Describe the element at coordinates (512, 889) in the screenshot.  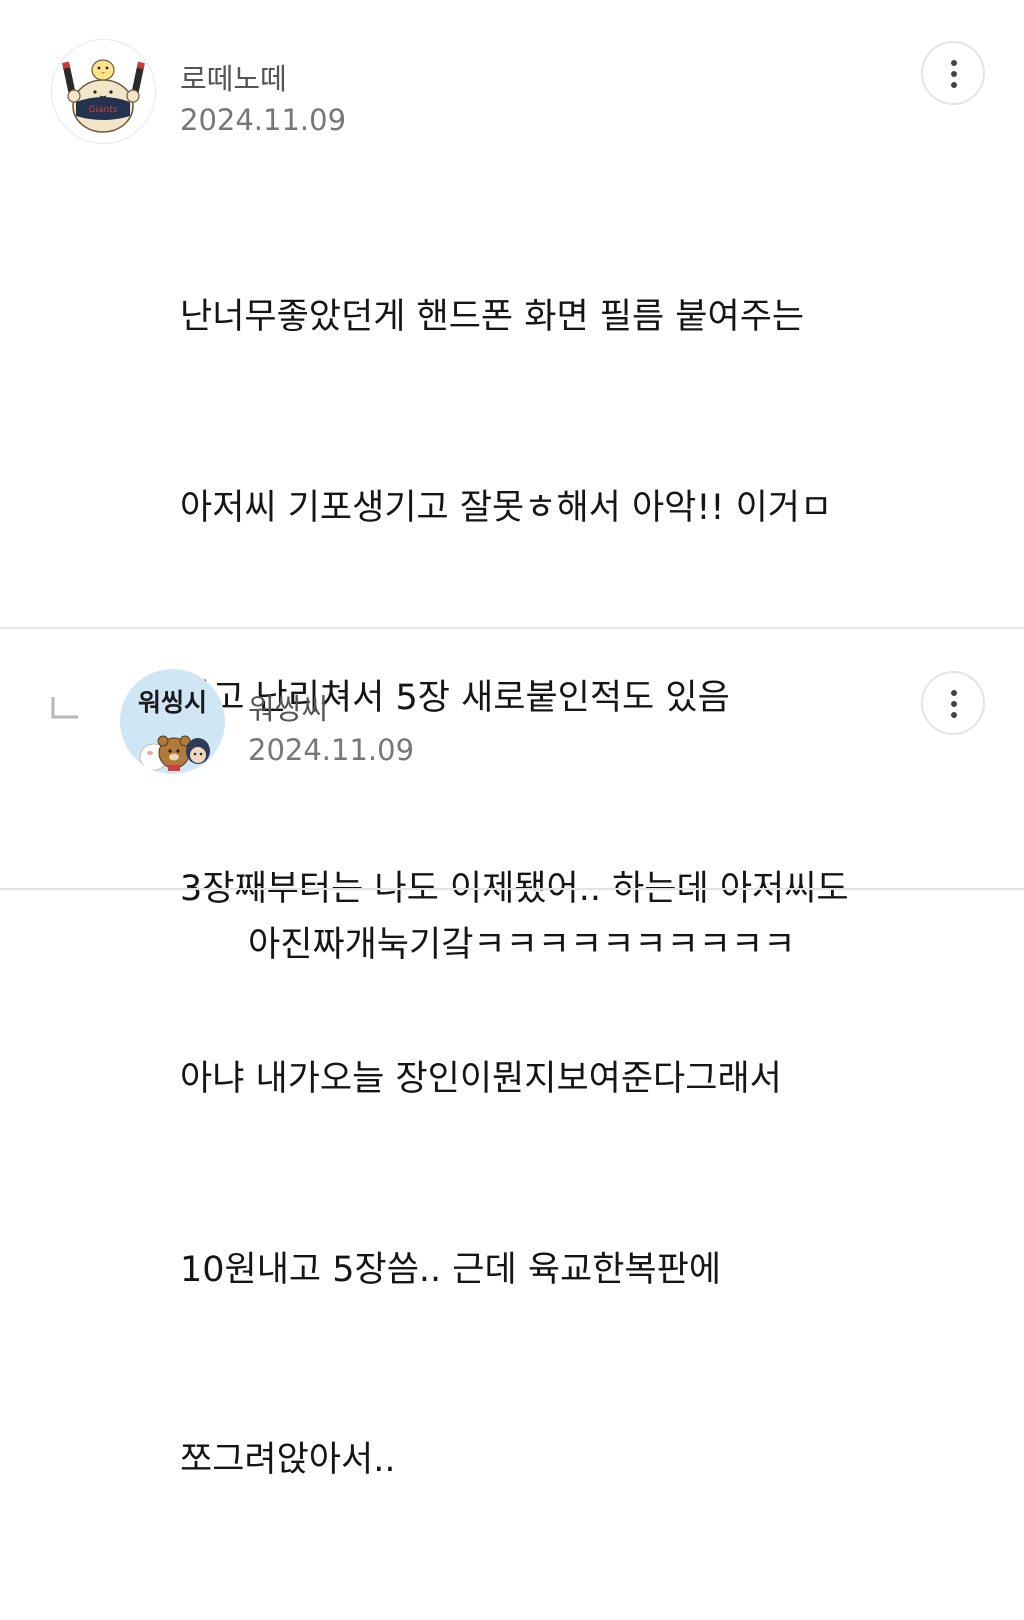
I see `comment-divider` at that location.